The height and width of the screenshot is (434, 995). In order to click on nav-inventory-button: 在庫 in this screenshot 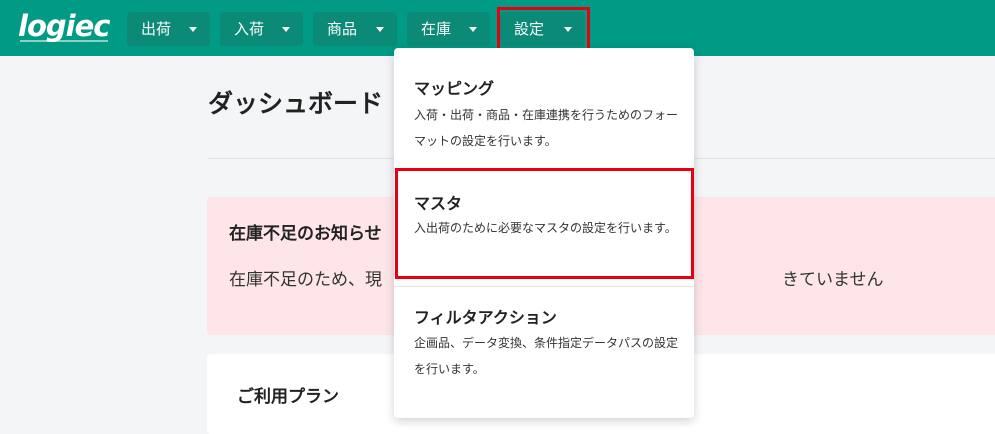, I will do `click(448, 29)`.